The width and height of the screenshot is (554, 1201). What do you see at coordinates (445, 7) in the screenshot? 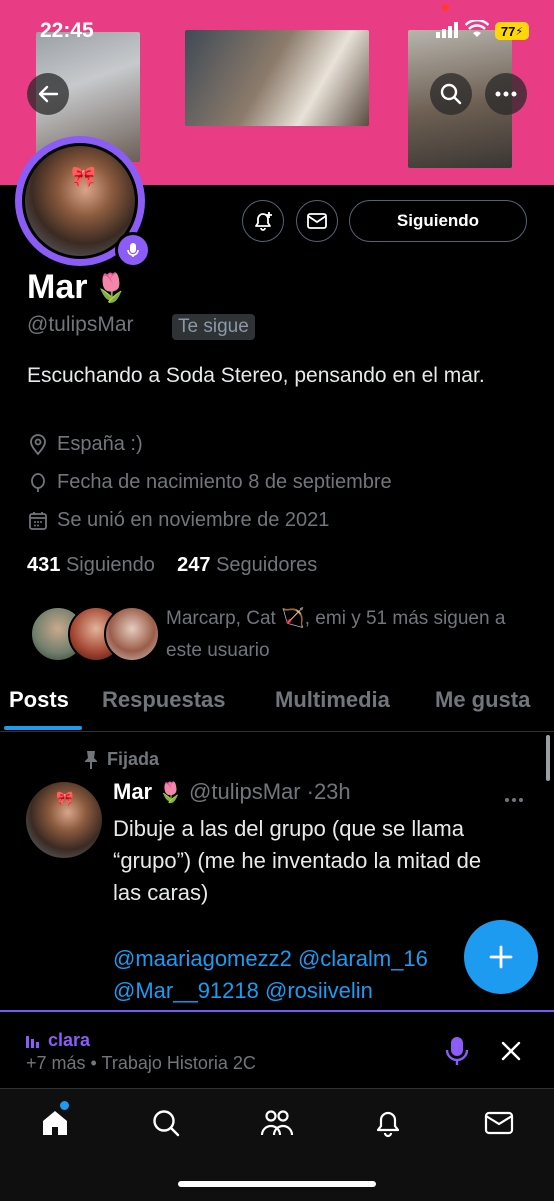
I see `recording-dot` at bounding box center [445, 7].